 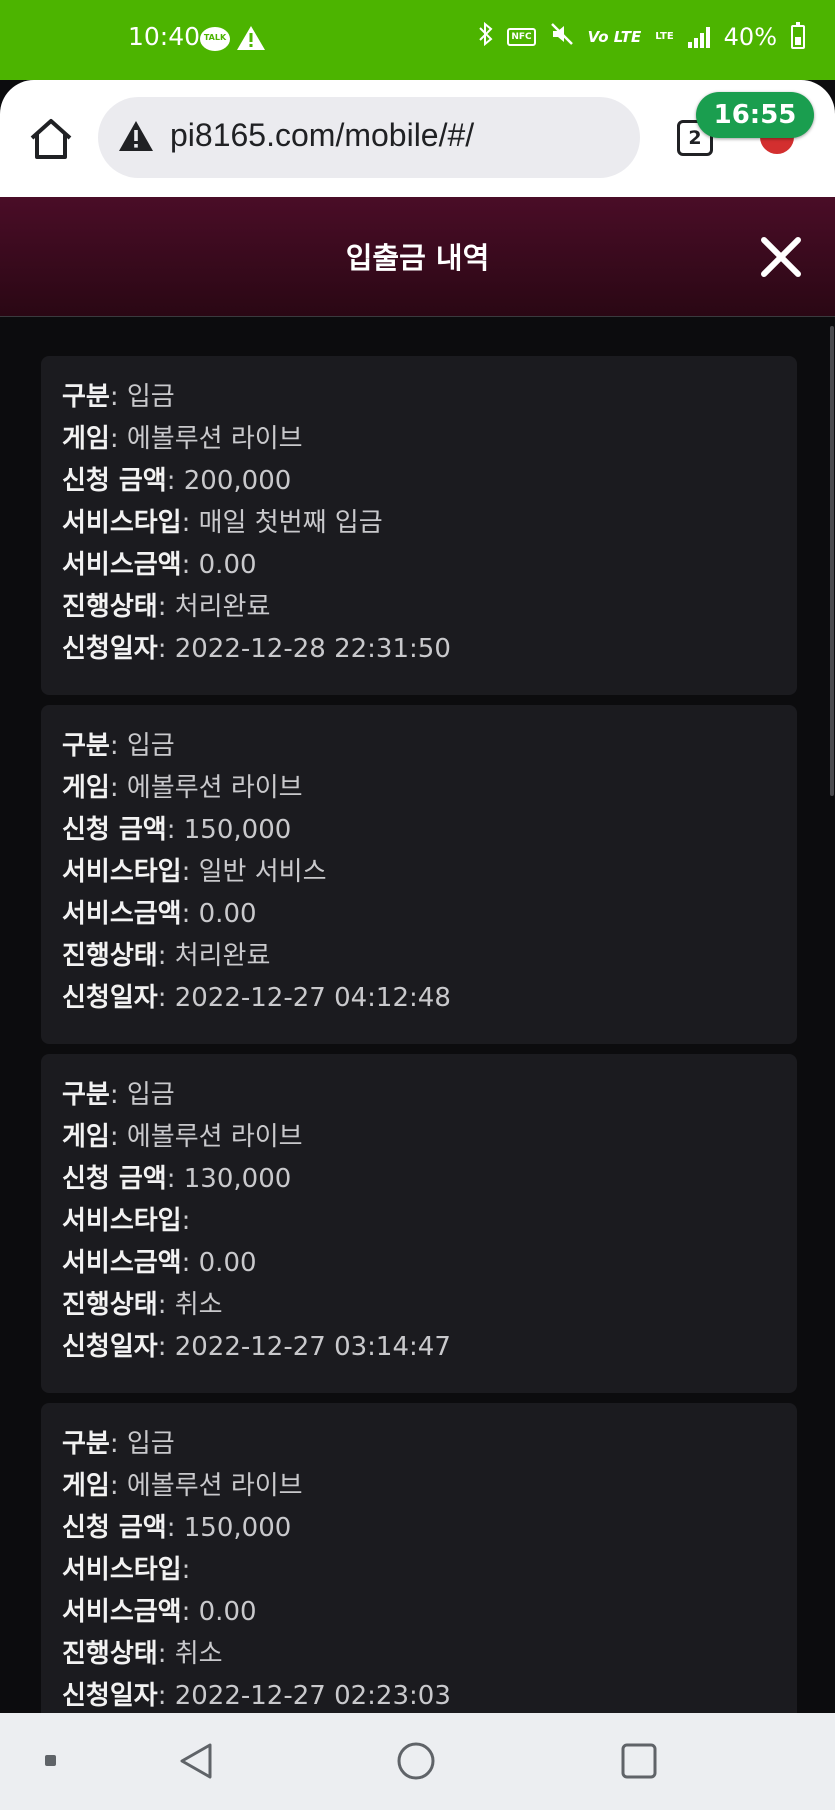 I want to click on modal-header: 입출금 내역, so click(x=417, y=257).